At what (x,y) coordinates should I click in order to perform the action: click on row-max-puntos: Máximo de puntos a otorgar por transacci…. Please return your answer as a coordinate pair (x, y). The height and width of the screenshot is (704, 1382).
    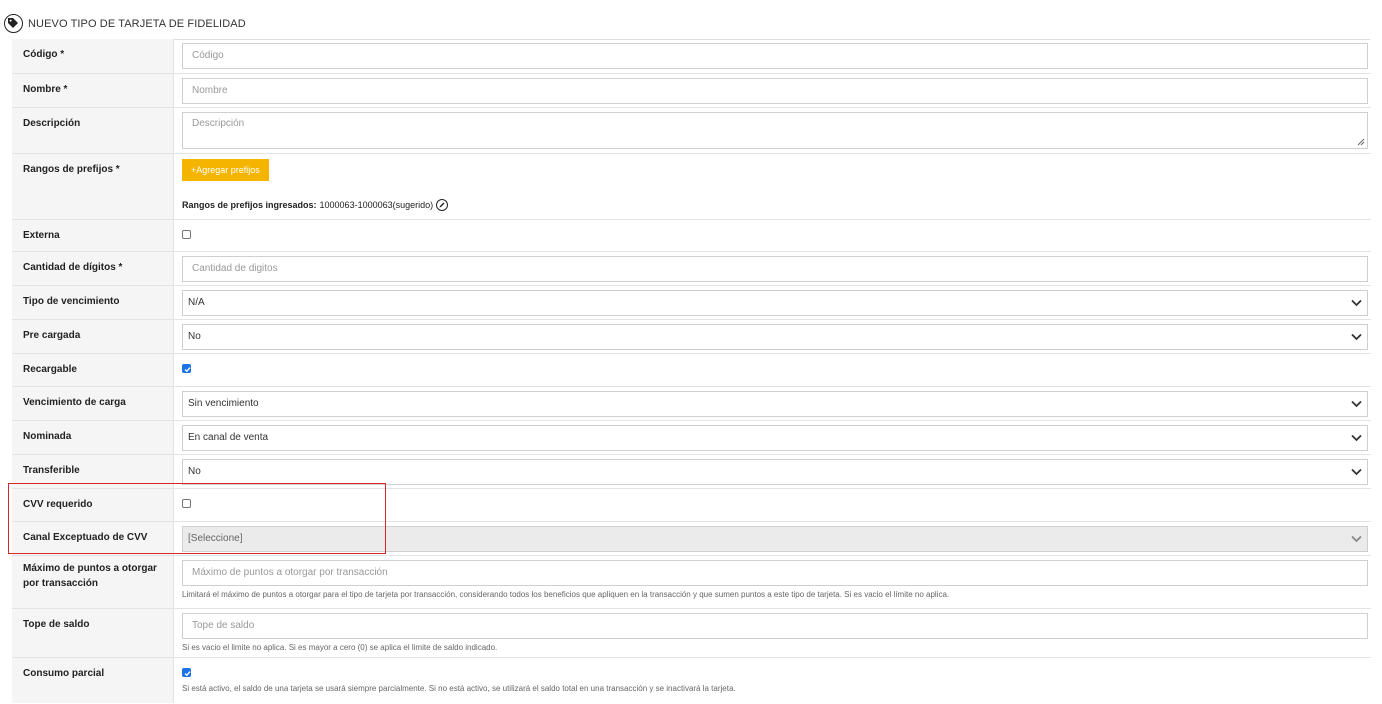
    Looking at the image, I should click on (691, 581).